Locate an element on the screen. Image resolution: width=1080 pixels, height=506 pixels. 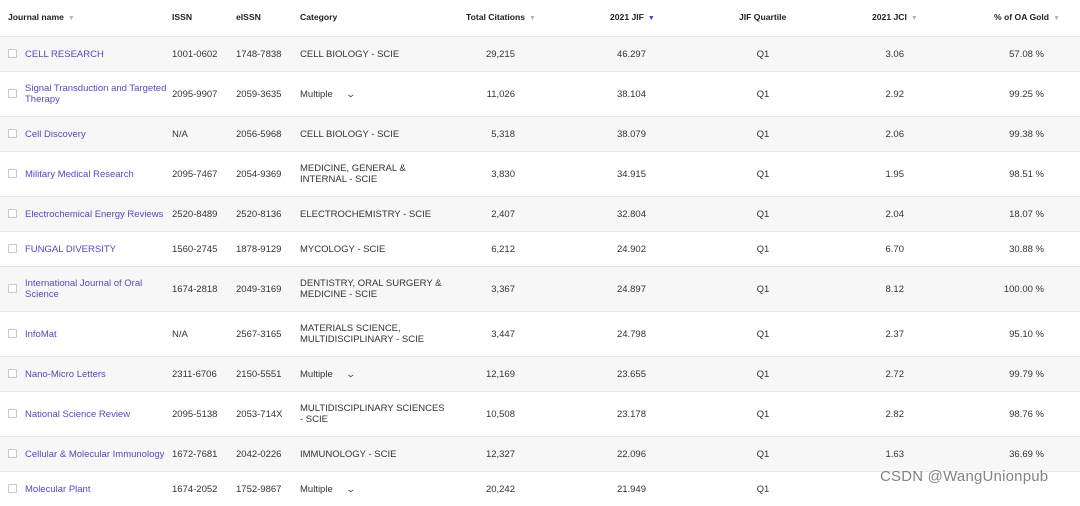
cell-jif: 24.902 is located at coordinates (610, 249).